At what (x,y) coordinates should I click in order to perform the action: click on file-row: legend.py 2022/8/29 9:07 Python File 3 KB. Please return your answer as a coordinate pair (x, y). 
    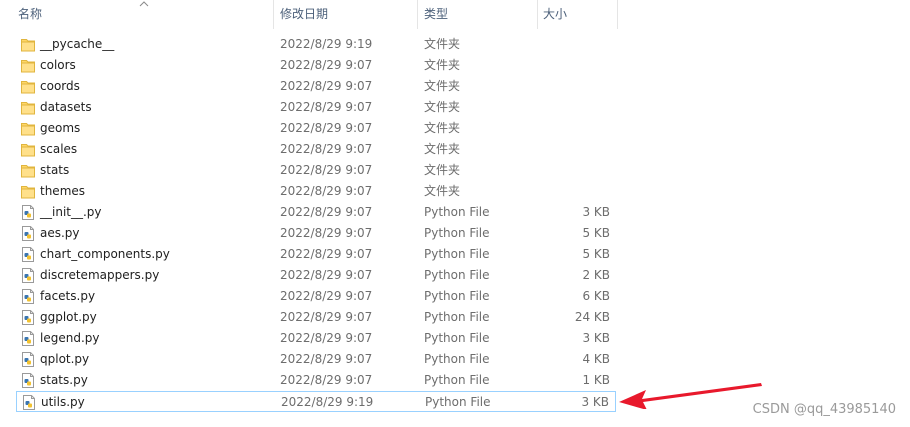
    Looking at the image, I should click on (316, 338).